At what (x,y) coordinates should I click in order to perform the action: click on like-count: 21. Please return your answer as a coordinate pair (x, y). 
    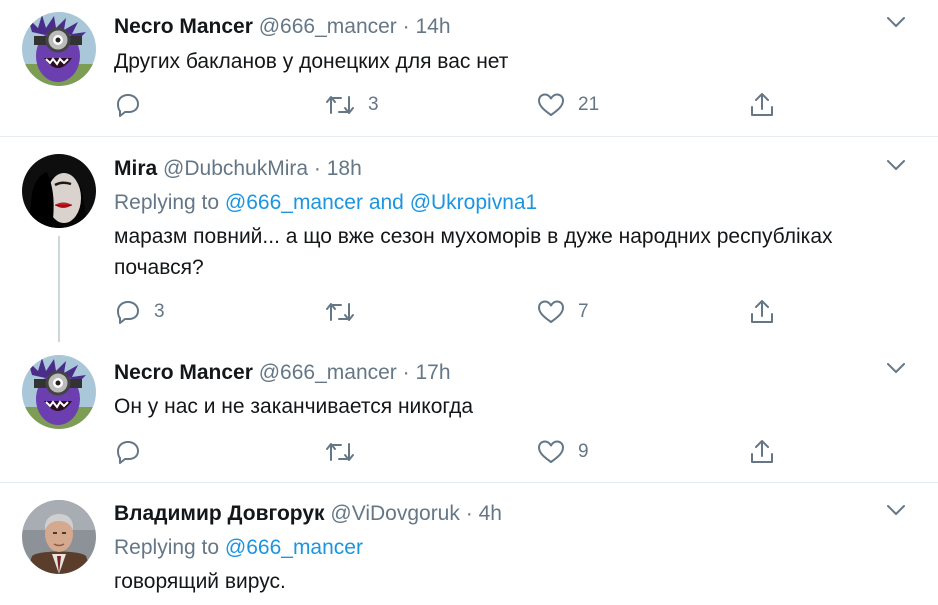
    Looking at the image, I should click on (589, 104).